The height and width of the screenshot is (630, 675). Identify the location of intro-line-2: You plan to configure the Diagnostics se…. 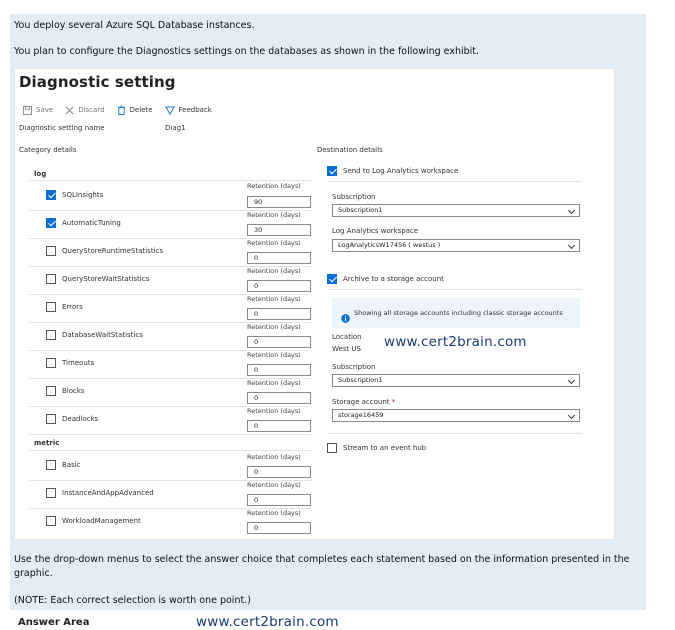
(247, 51).